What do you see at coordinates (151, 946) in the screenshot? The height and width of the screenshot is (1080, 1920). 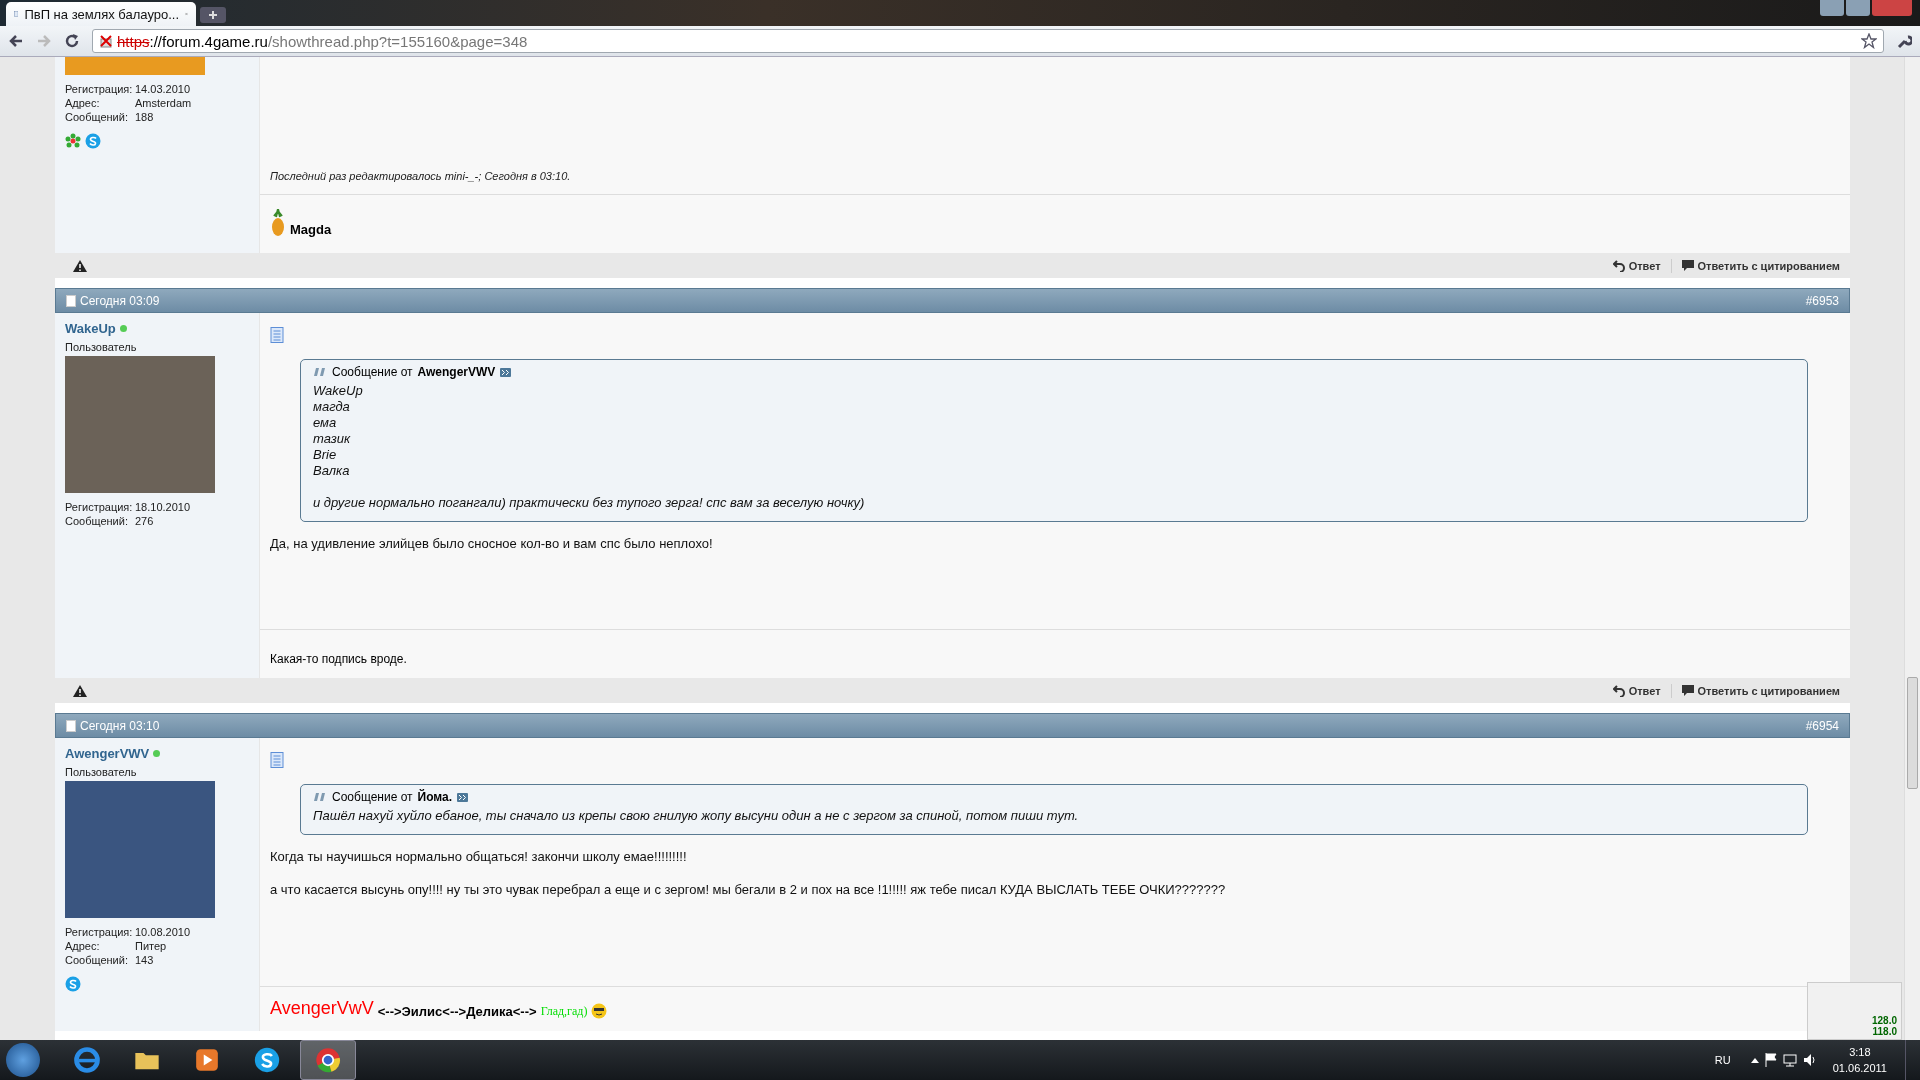 I see `field-value: Питер` at bounding box center [151, 946].